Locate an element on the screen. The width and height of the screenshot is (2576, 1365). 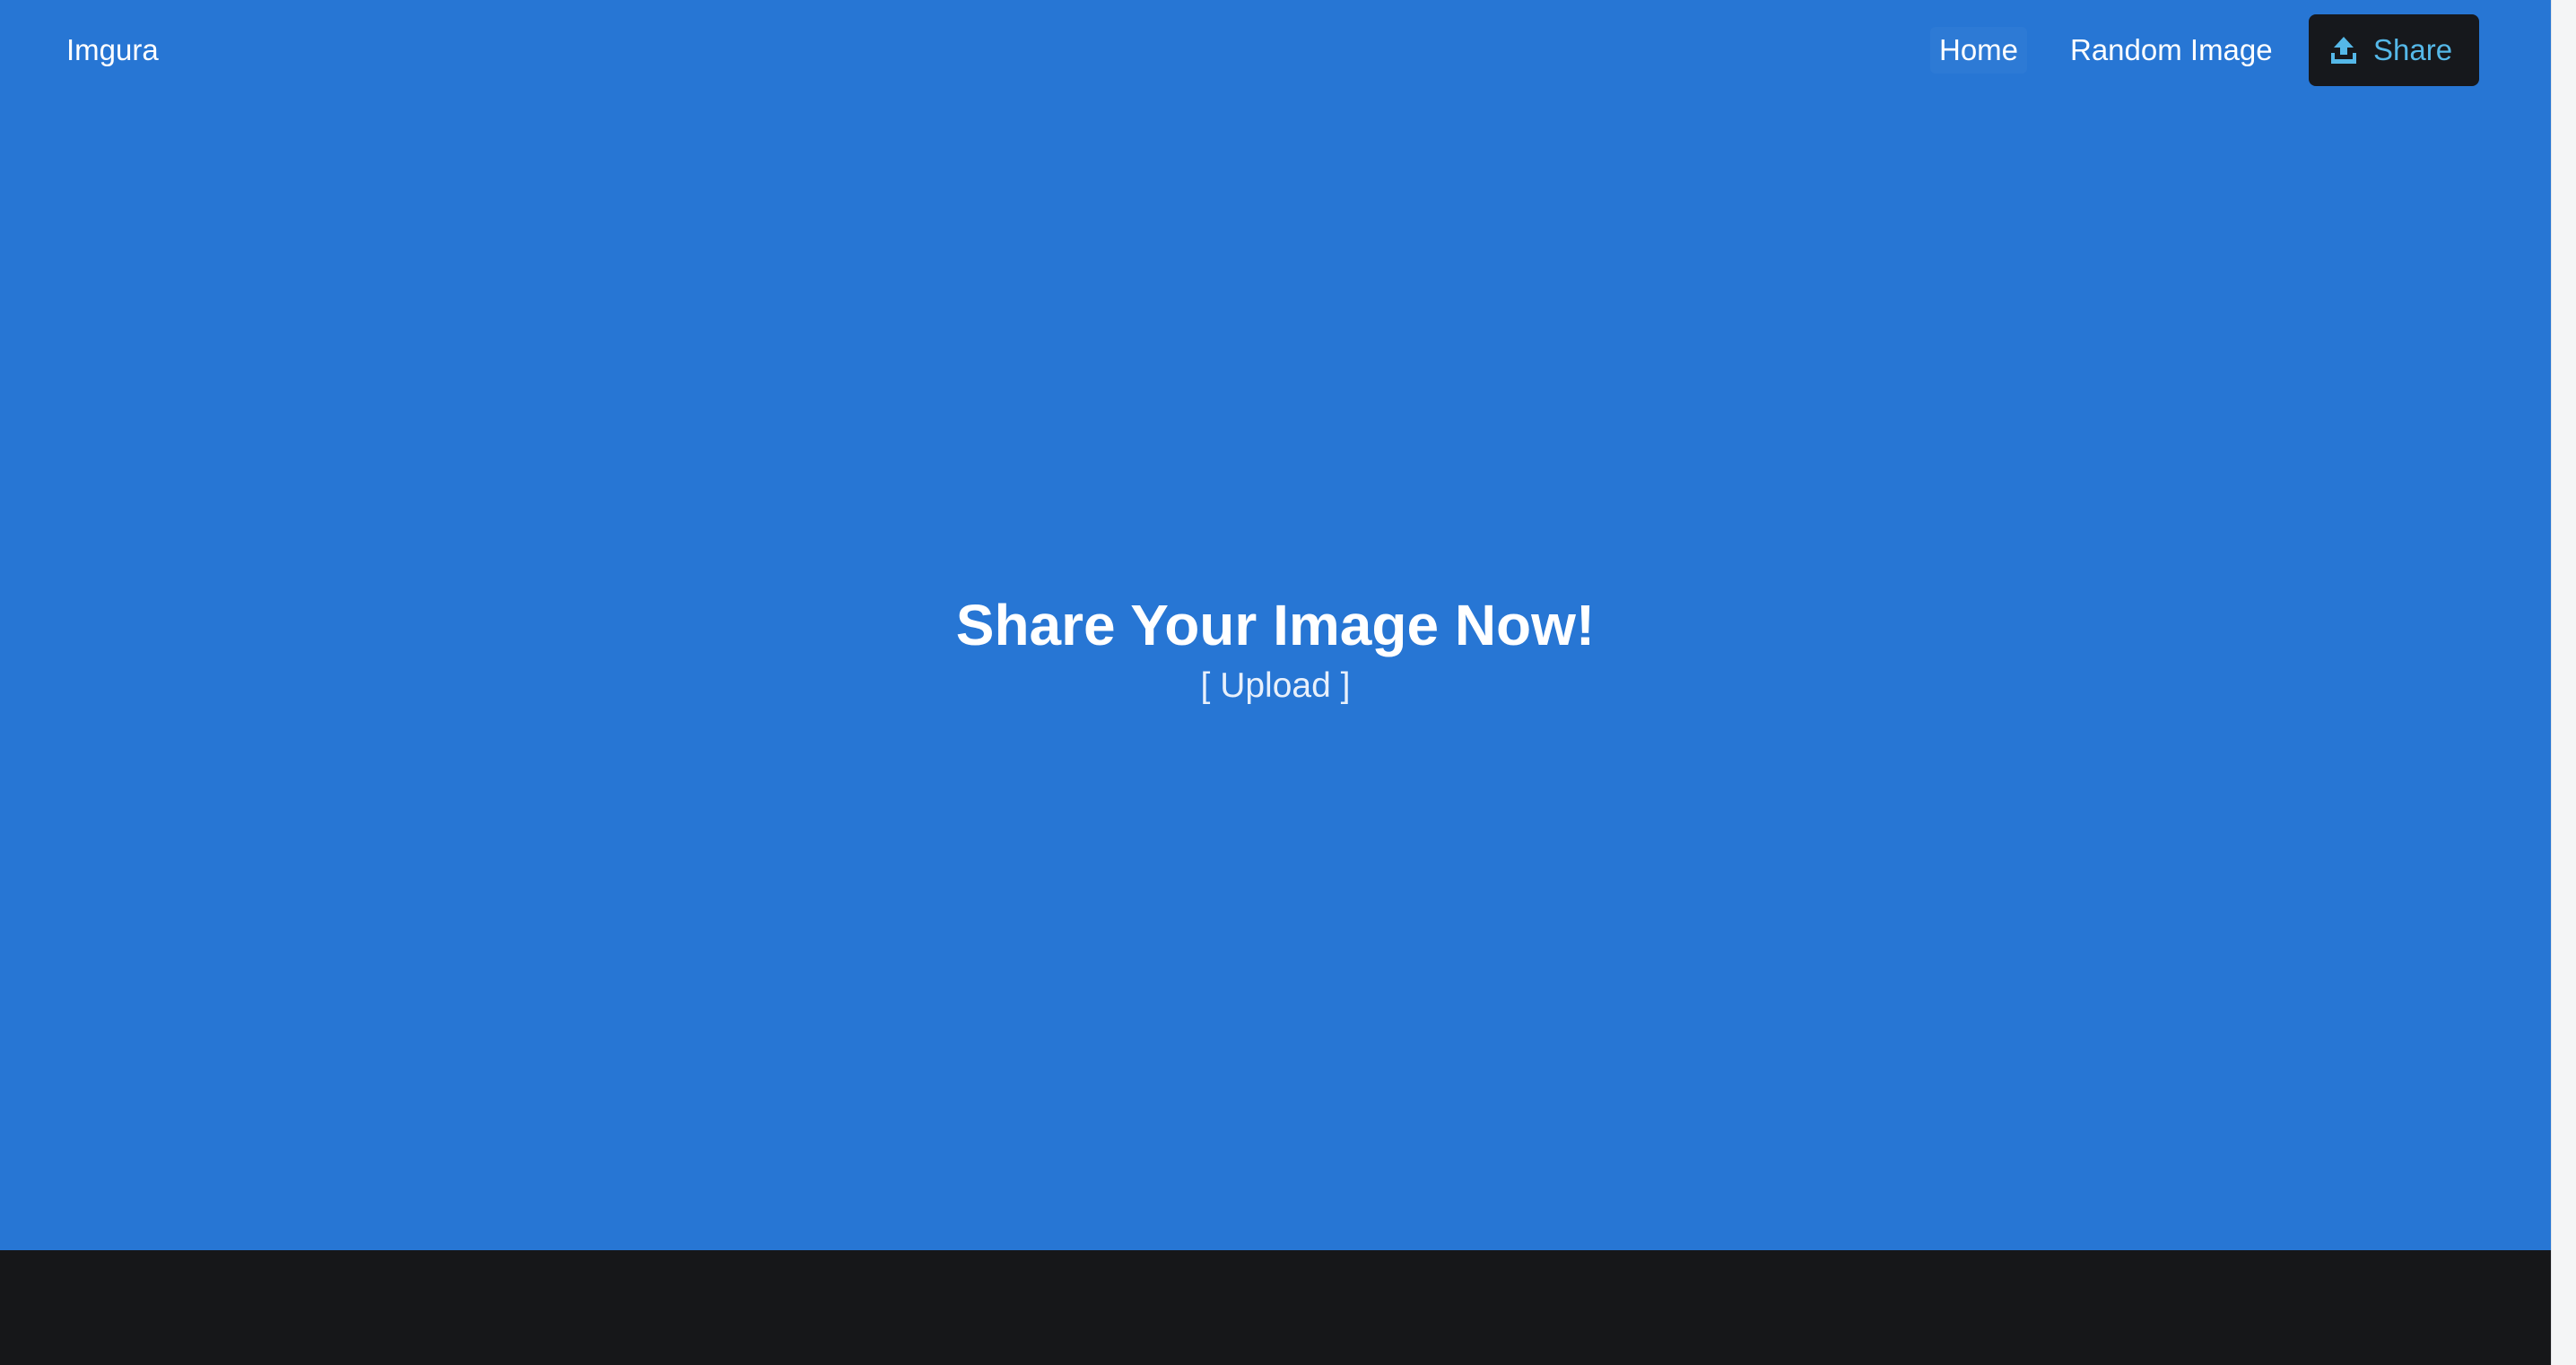
scrollbar is located at coordinates (2563, 682).